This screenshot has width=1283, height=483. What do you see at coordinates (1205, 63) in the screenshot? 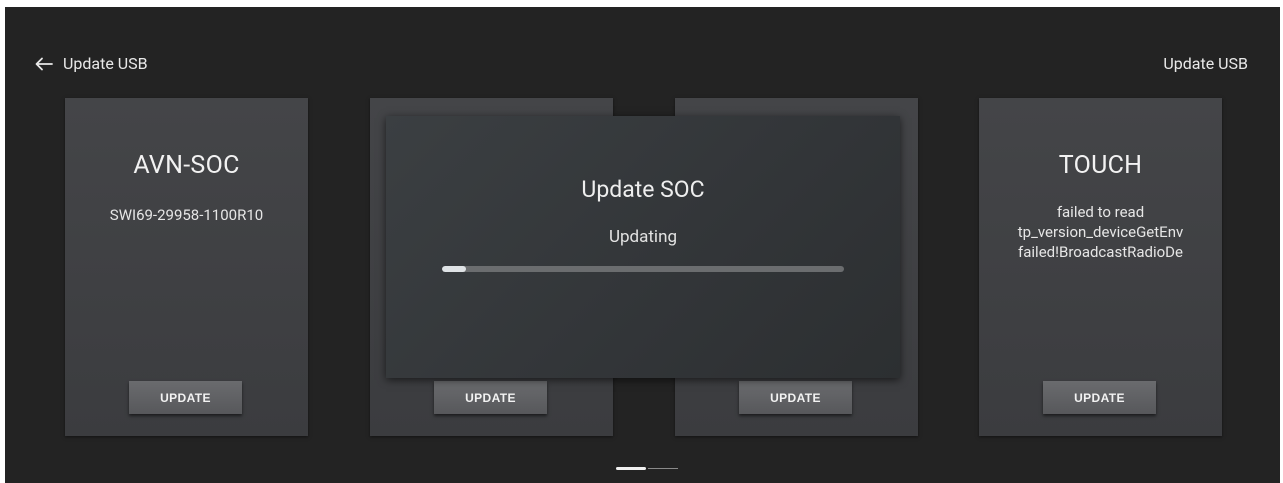
I see `page-title: Update USB` at bounding box center [1205, 63].